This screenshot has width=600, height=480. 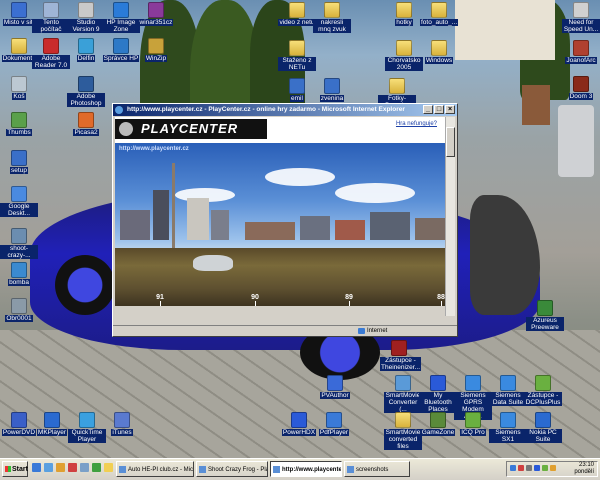 What do you see at coordinates (86, 124) in the screenshot?
I see `desktop-icon-picasa: Picasa2` at bounding box center [86, 124].